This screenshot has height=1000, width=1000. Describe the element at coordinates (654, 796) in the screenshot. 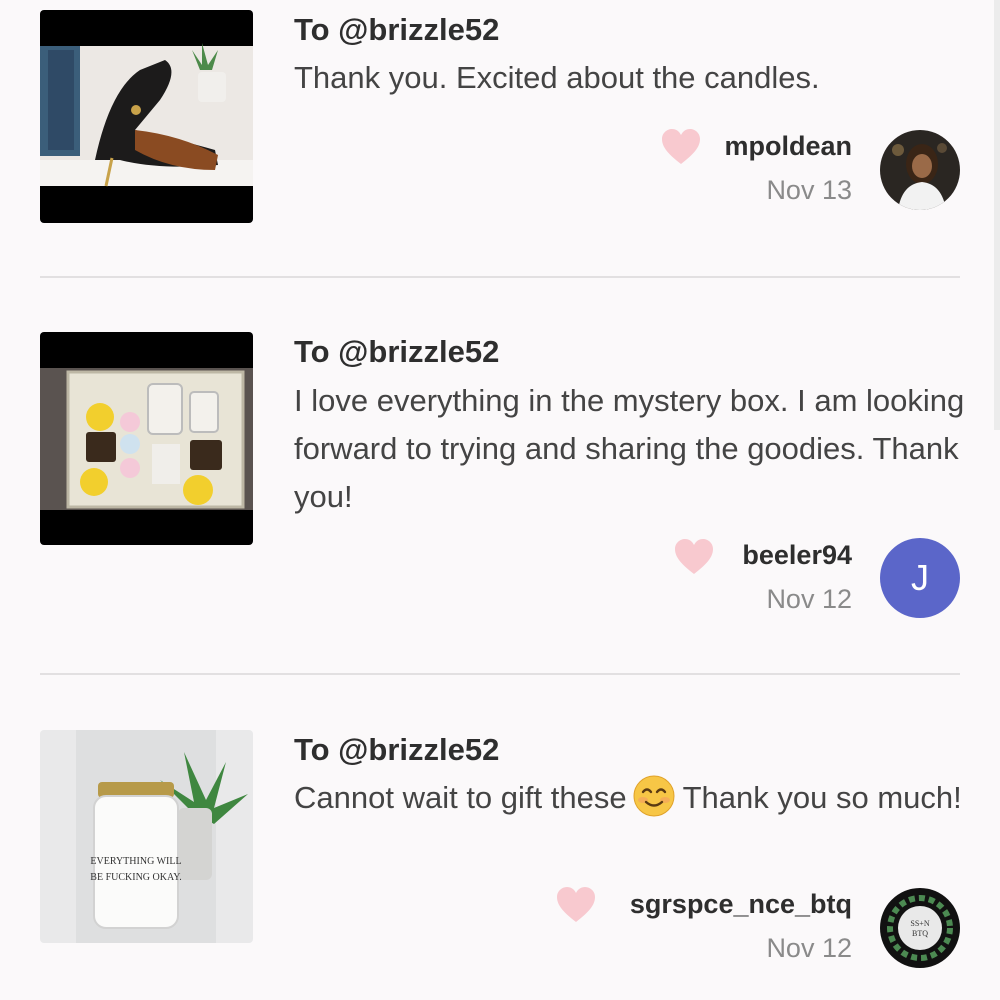

I see `smiling-face-emoji-icon` at that location.